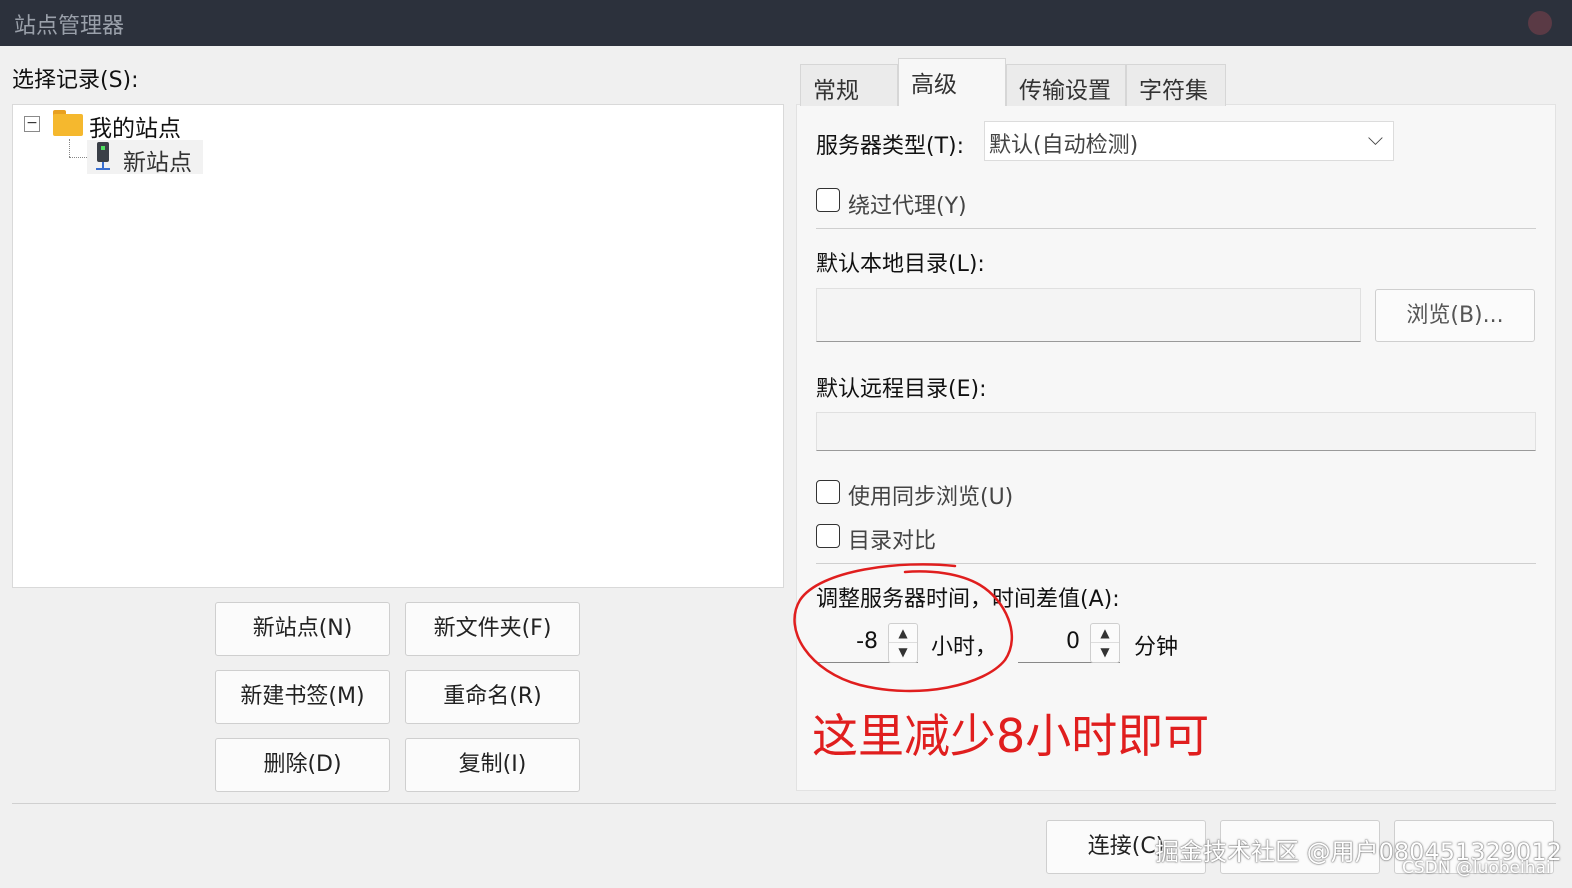 This screenshot has height=888, width=1572. I want to click on dir-compare-label: 目录对比, so click(892, 539).